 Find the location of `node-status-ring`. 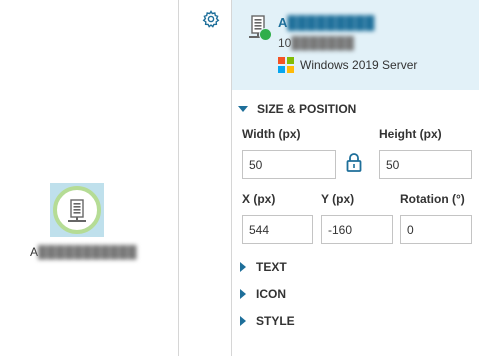

node-status-ring is located at coordinates (77, 210).